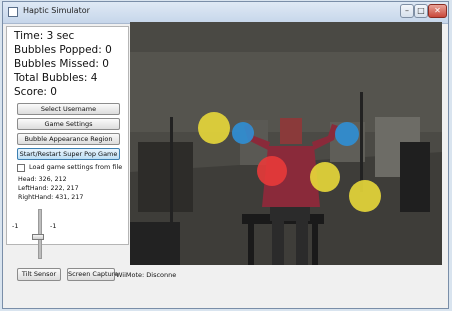 This screenshot has height=311, width=452. I want to click on left-hand-position: LeftHand: 222, 217, so click(48, 188).